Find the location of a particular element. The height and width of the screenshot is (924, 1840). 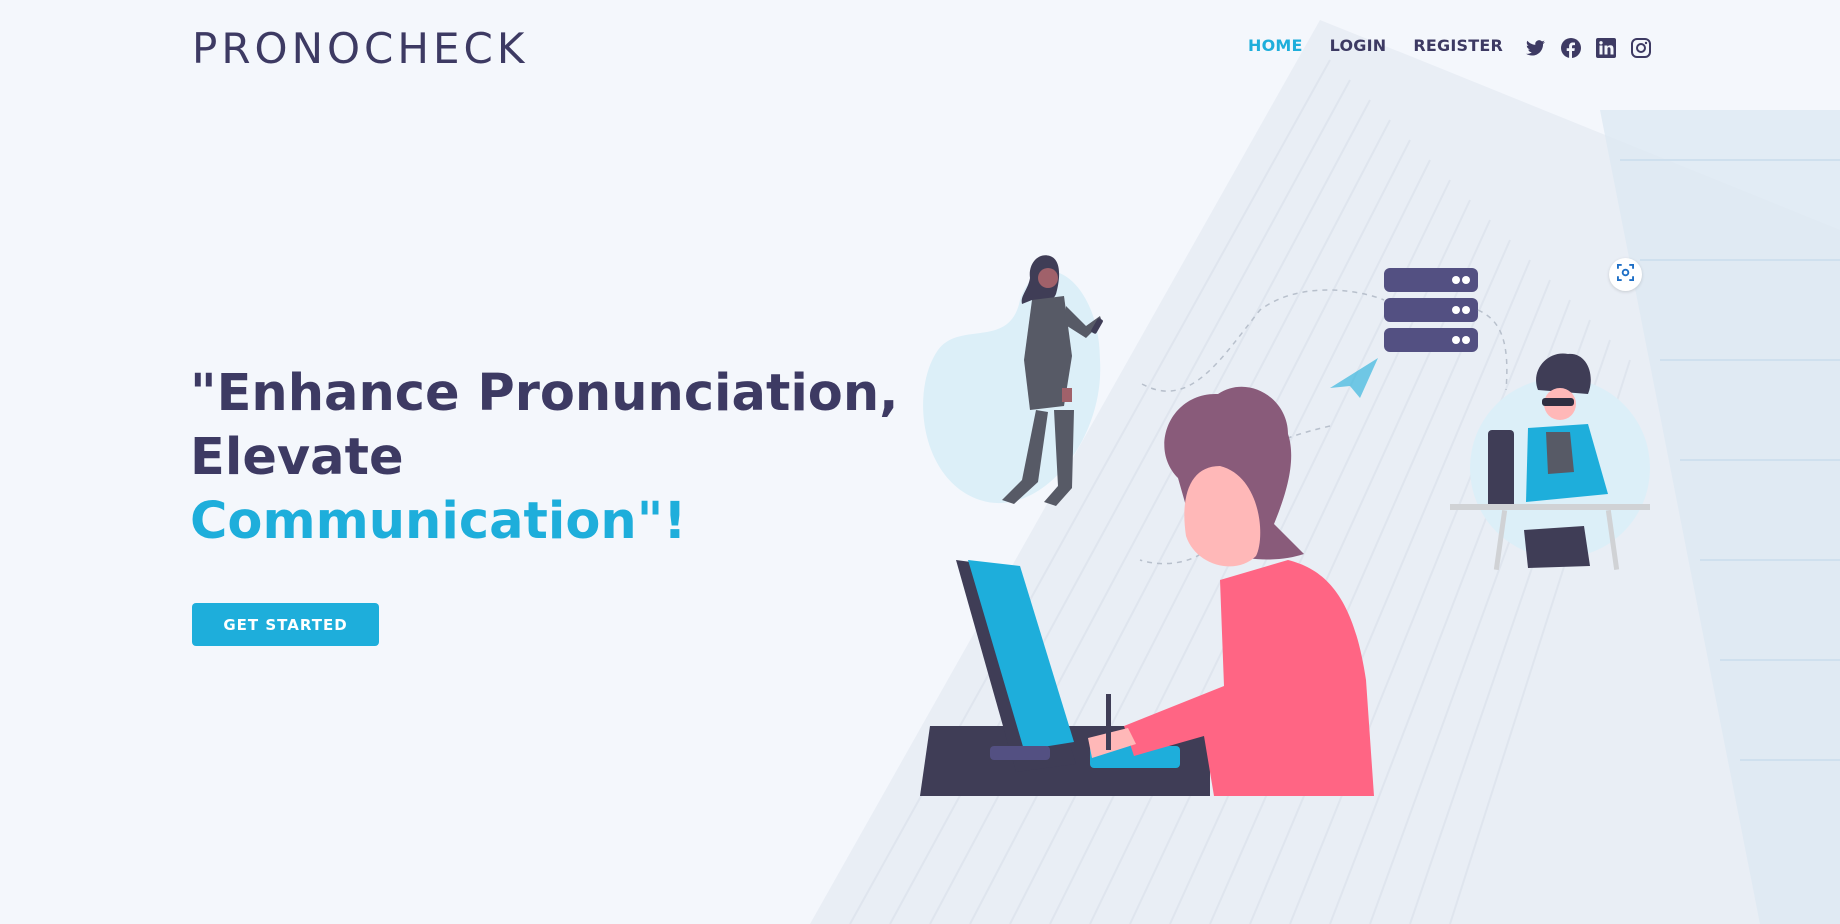

nav-home-link: HOME is located at coordinates (1275, 45).